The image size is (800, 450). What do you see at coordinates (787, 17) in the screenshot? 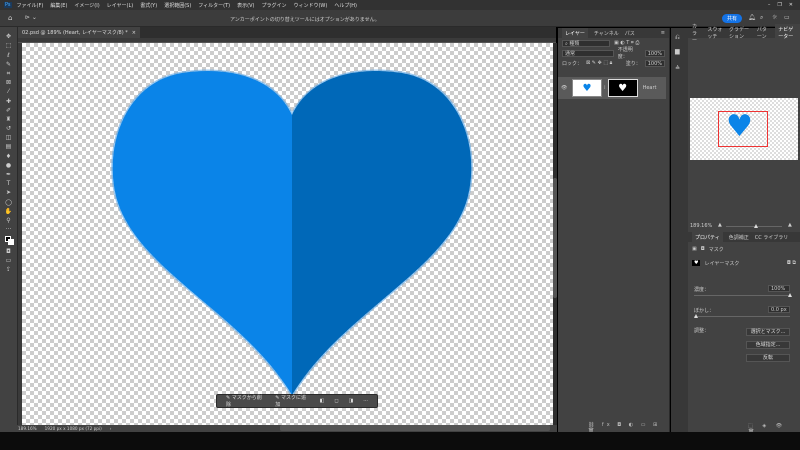
I see `workspace-icon: ▭` at bounding box center [787, 17].